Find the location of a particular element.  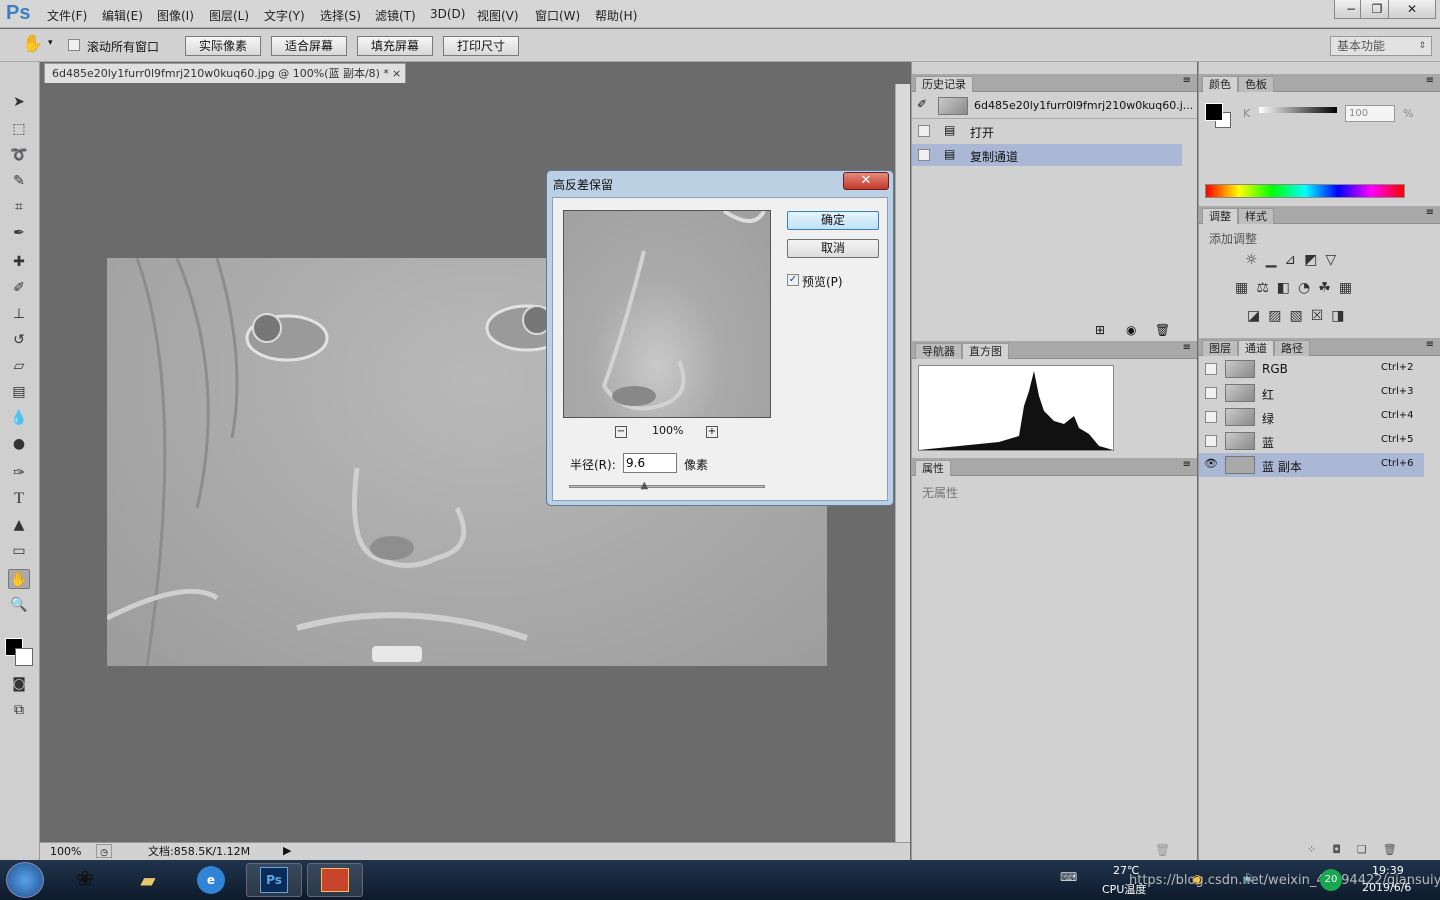

fill-screen-button: 填充屏幕 is located at coordinates (395, 46).